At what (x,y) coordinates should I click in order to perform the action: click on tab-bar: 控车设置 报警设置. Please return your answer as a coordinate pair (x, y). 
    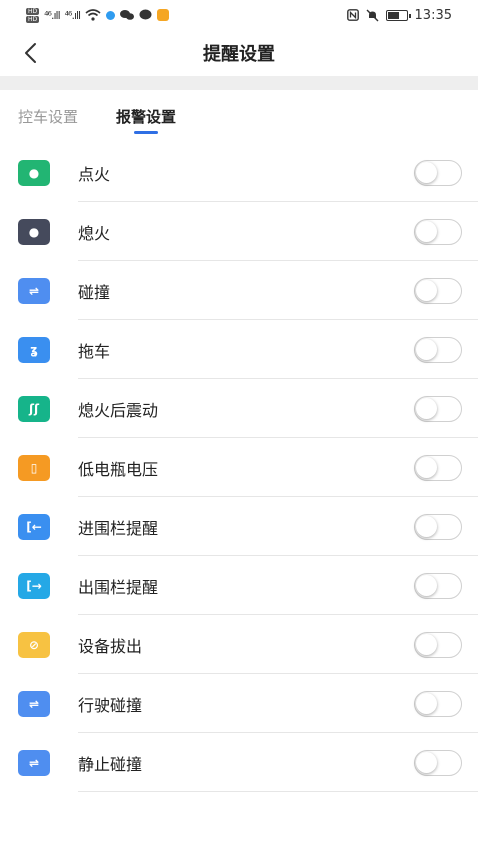
    Looking at the image, I should click on (239, 116).